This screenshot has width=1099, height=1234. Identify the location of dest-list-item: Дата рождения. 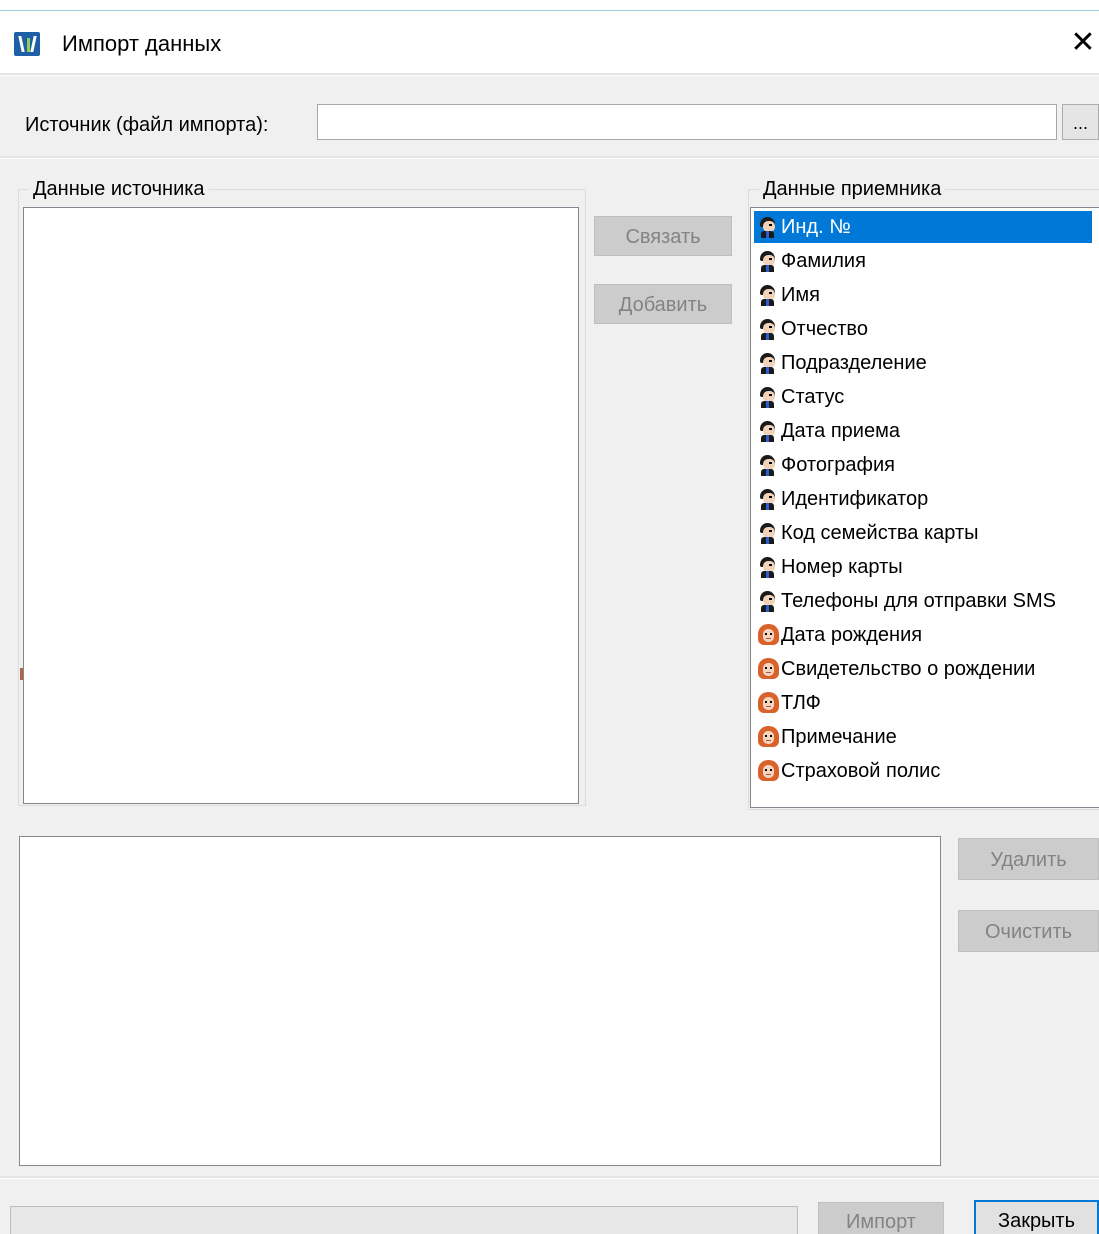
(923, 635).